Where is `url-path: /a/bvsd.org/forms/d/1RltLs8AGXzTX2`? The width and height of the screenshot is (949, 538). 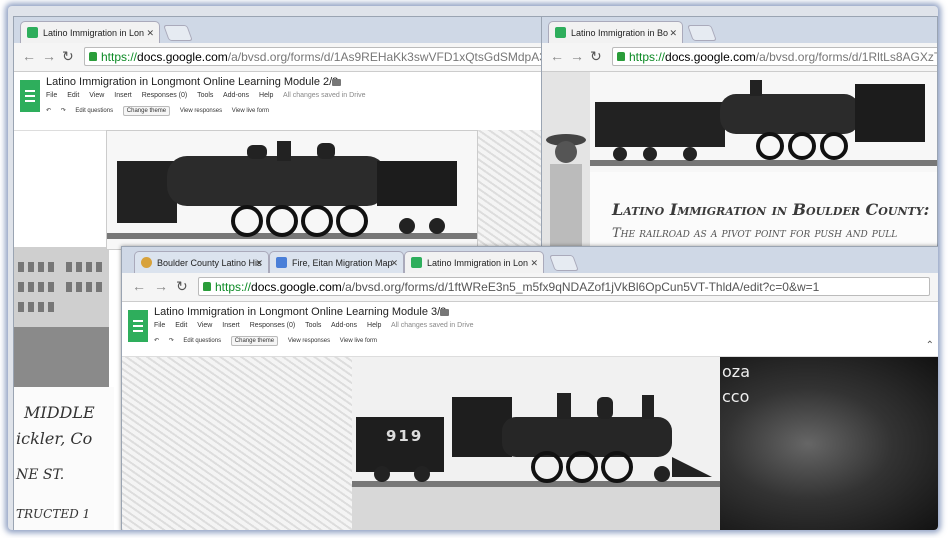
url-path: /a/bvsd.org/forms/d/1RltLs8AGXzTX2 is located at coordinates (846, 57).